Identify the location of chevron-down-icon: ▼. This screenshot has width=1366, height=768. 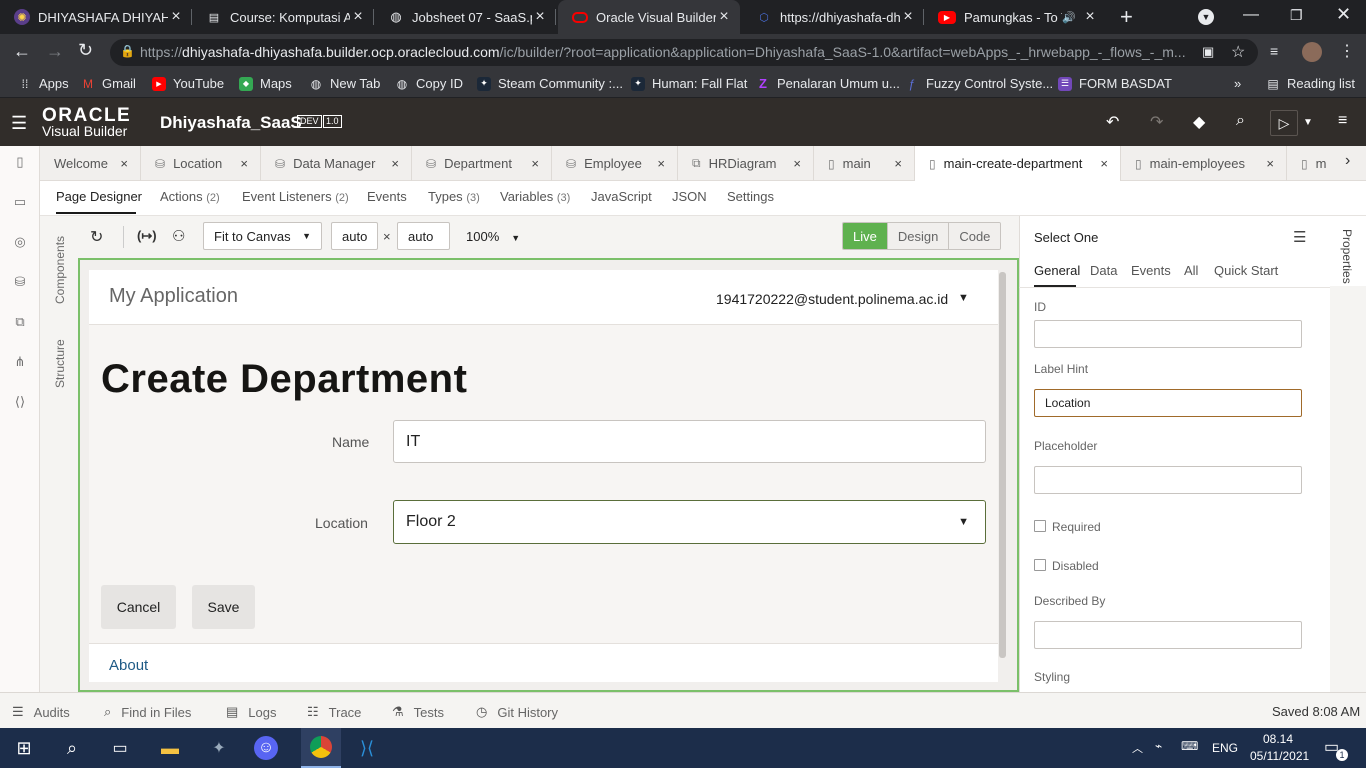
(1308, 122).